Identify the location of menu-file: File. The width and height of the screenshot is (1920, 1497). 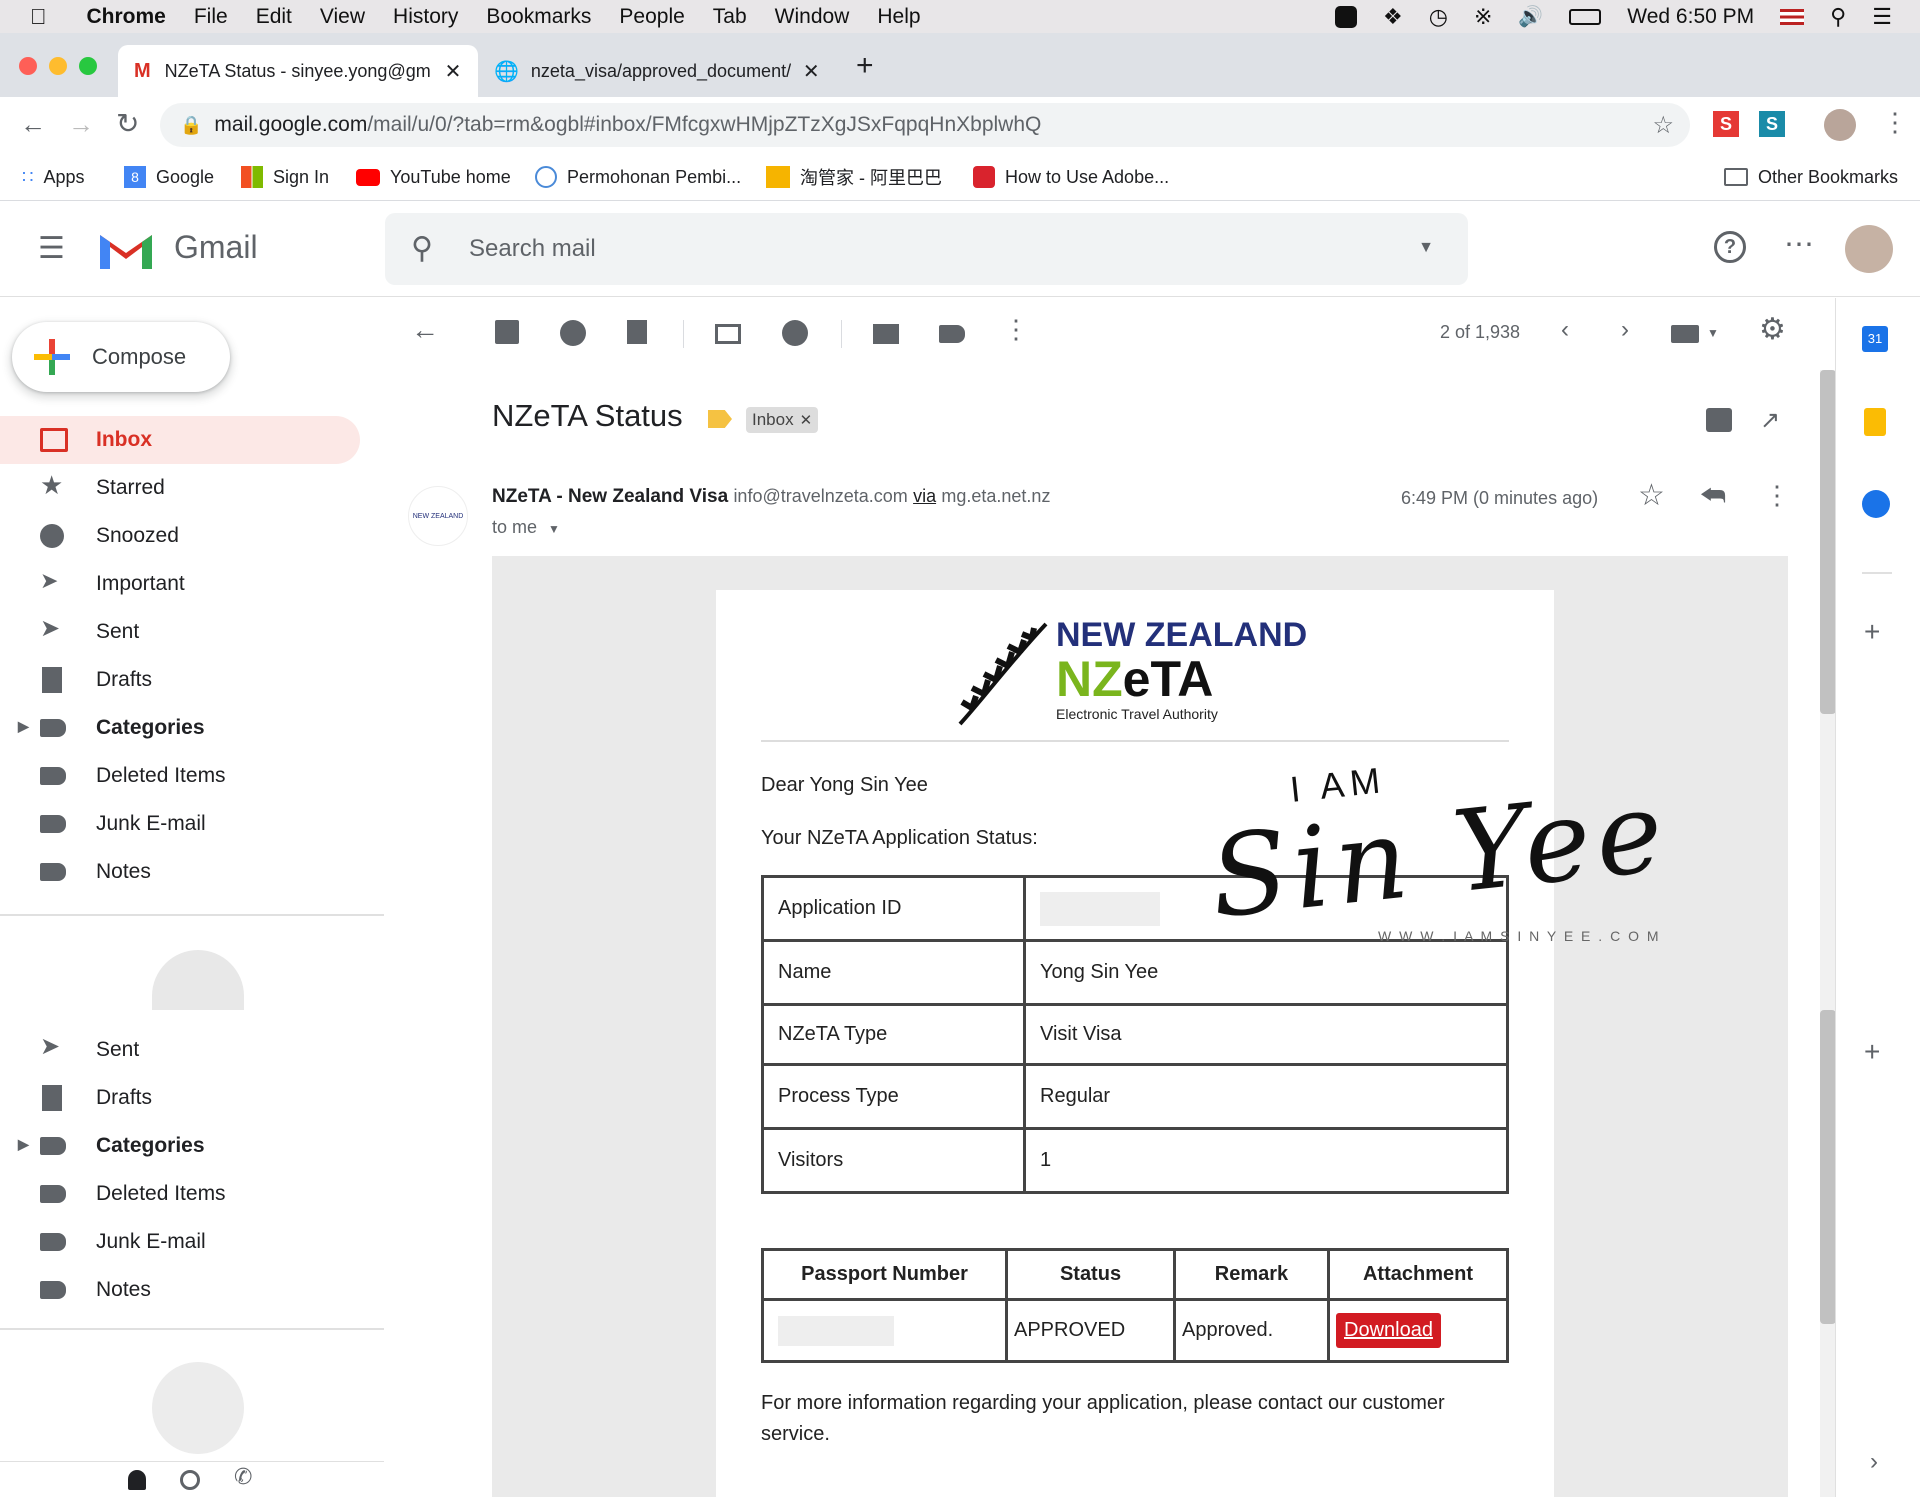
(211, 17).